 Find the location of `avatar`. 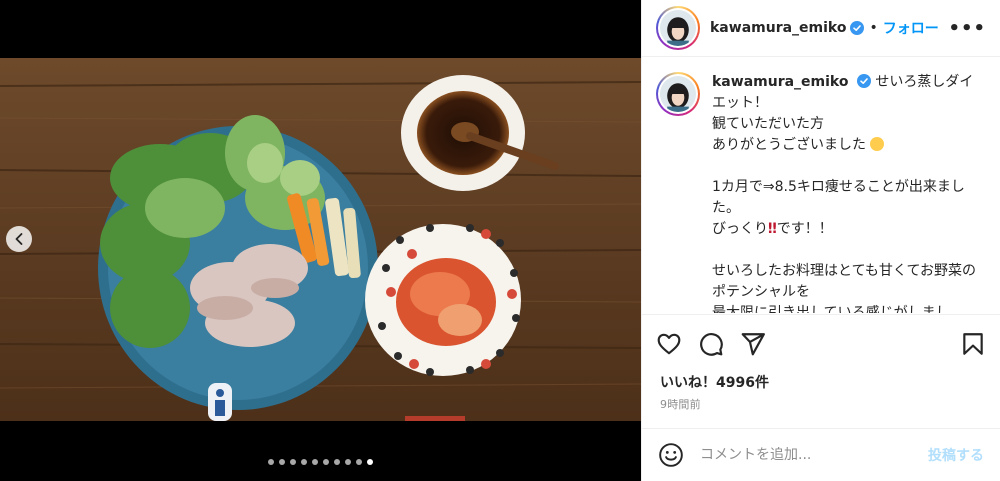

avatar is located at coordinates (678, 28).